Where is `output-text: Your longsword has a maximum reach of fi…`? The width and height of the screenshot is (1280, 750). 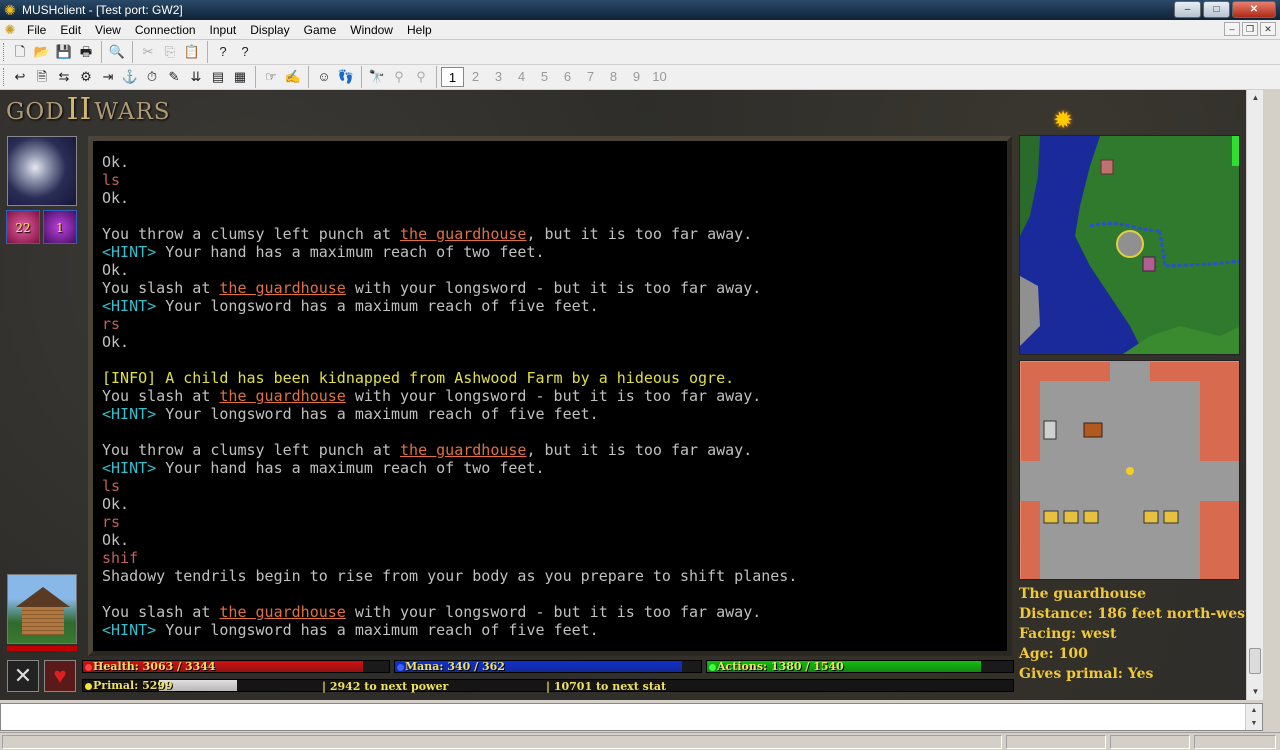 output-text: Your longsword has a maximum reach of fi… is located at coordinates (377, 630).